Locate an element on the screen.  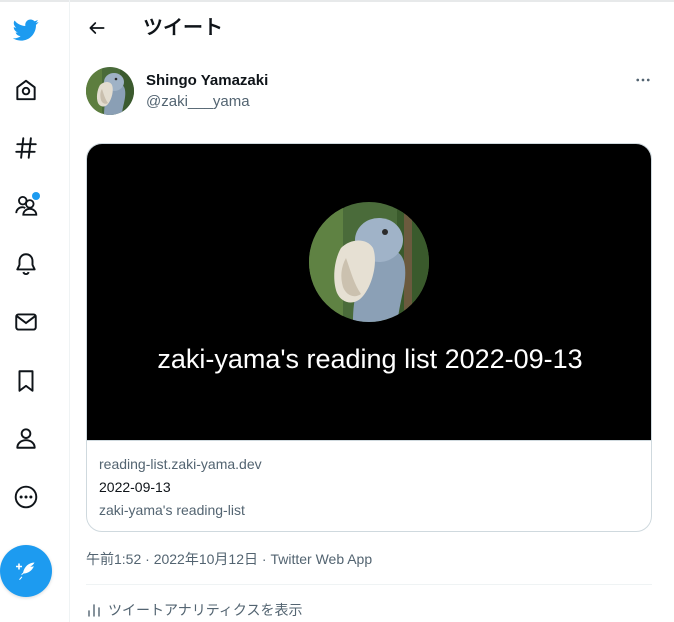
feather-compose-icon is located at coordinates (25, 571).